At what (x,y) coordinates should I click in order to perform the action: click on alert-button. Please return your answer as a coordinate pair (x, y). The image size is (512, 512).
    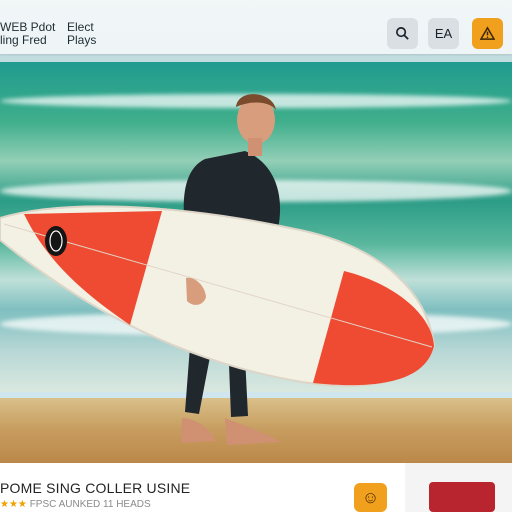
    Looking at the image, I should click on (487, 33).